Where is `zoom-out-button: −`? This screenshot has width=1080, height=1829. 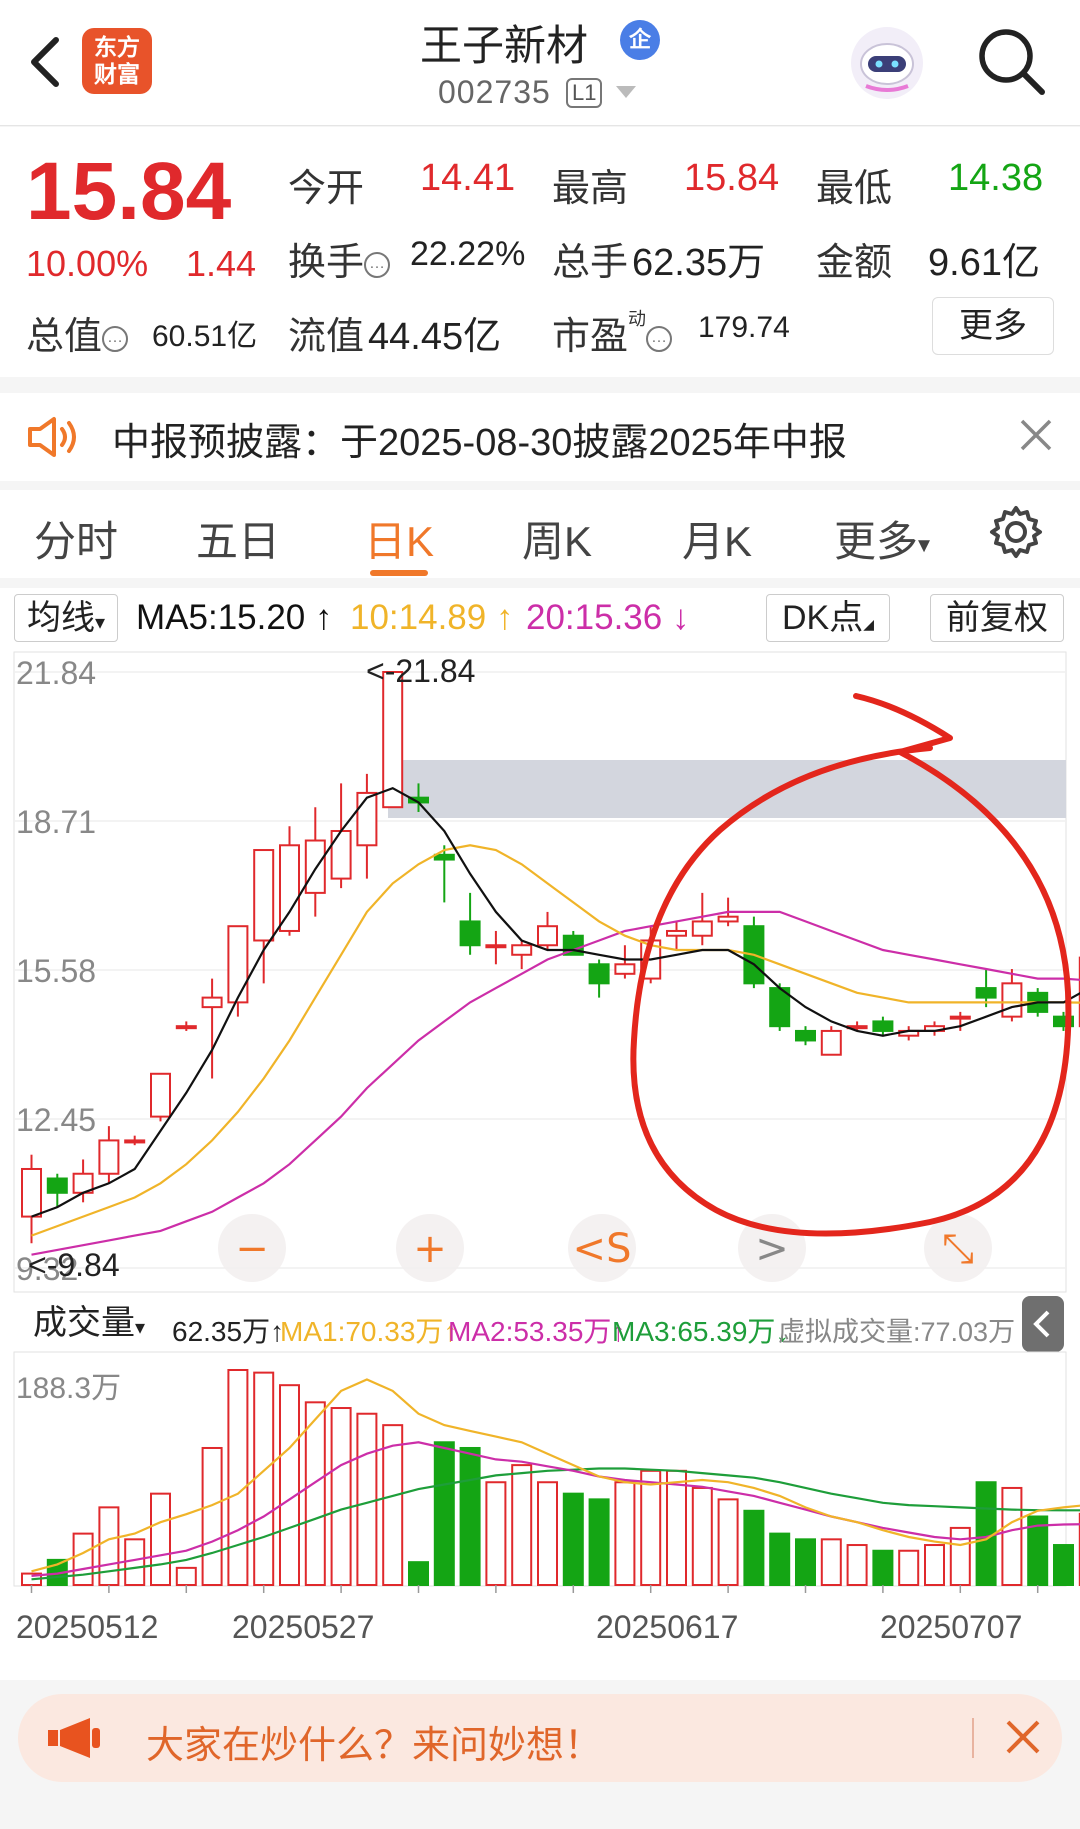 zoom-out-button: − is located at coordinates (252, 1248).